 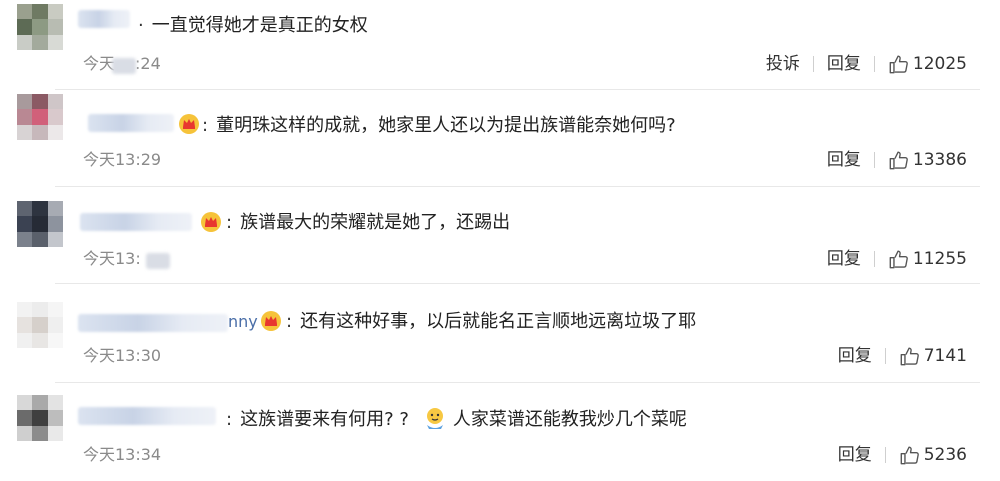 What do you see at coordinates (939, 64) in the screenshot?
I see `like-count: 12025` at bounding box center [939, 64].